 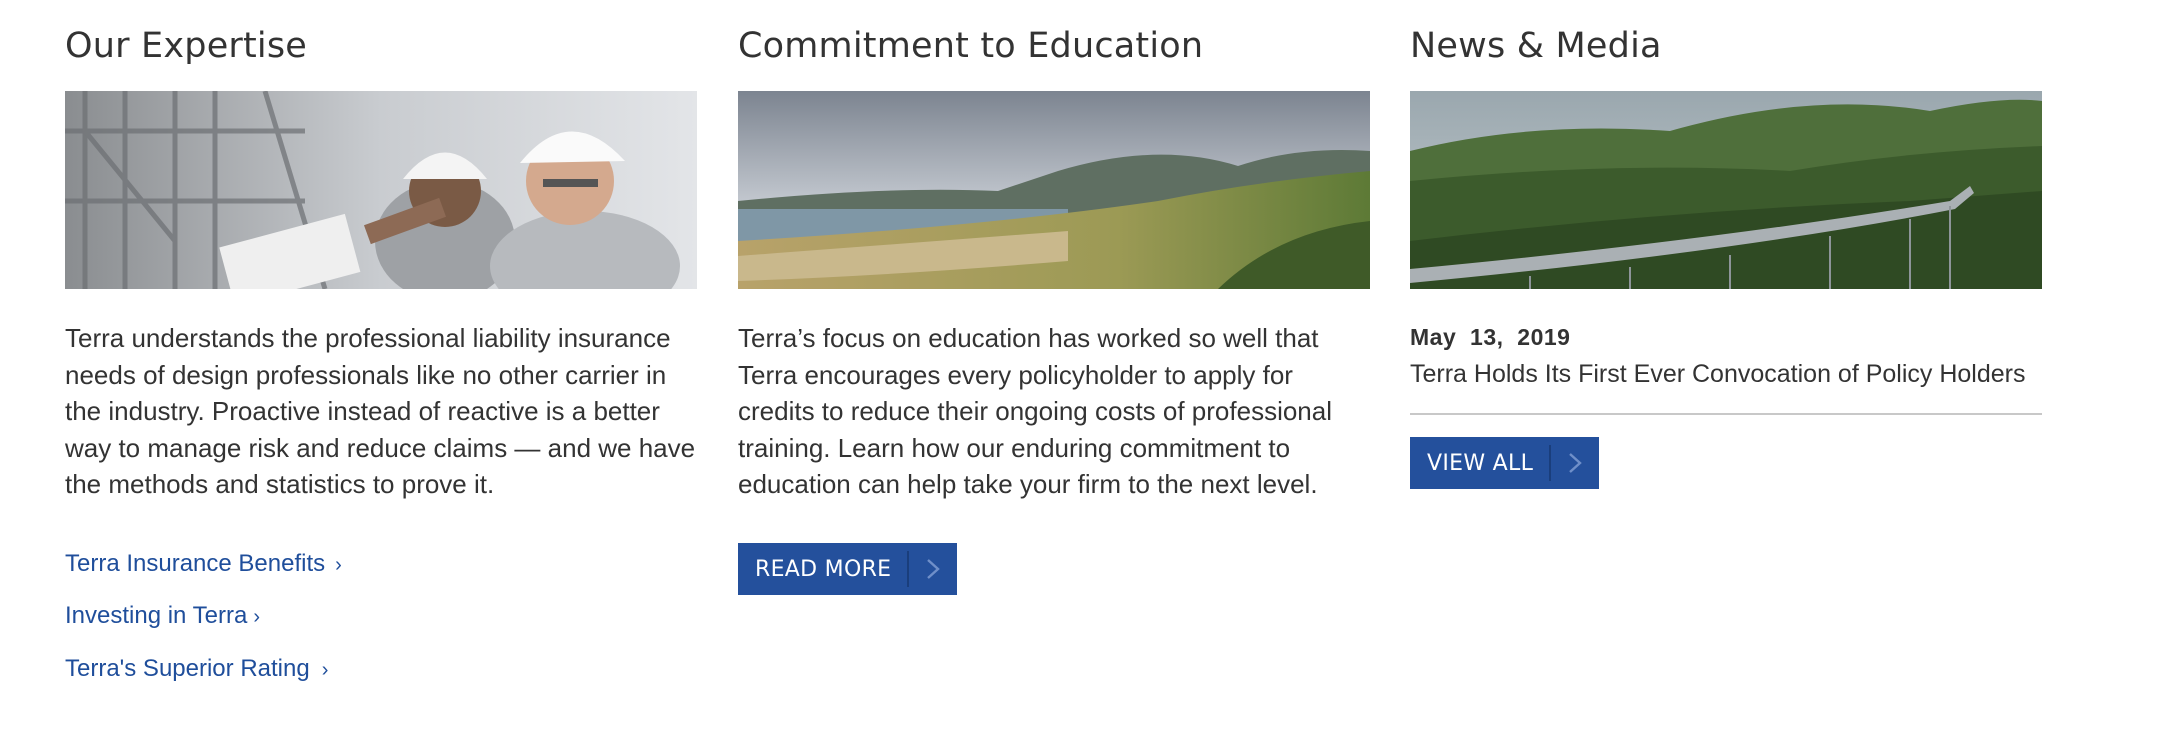 I want to click on divider, so click(x=1726, y=414).